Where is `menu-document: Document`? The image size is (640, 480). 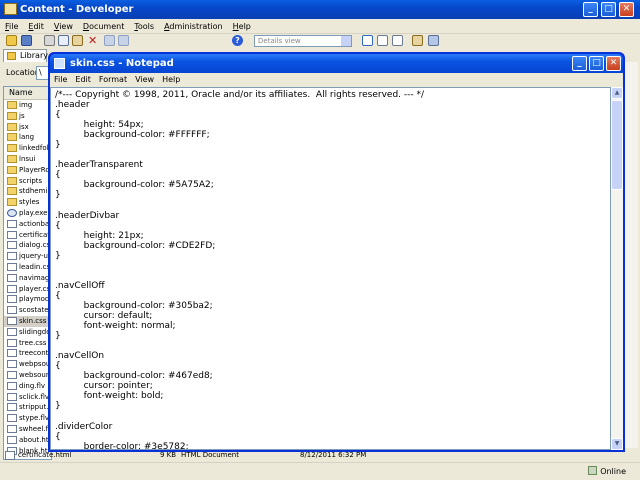 menu-document: Document is located at coordinates (103, 26).